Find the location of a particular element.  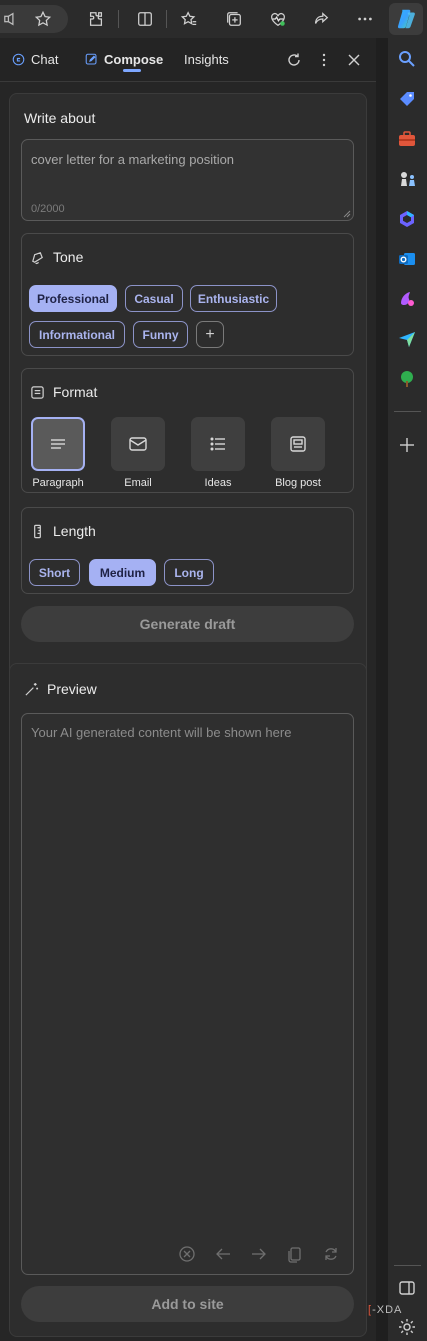

favorite-star-icon is located at coordinates (43, 19).